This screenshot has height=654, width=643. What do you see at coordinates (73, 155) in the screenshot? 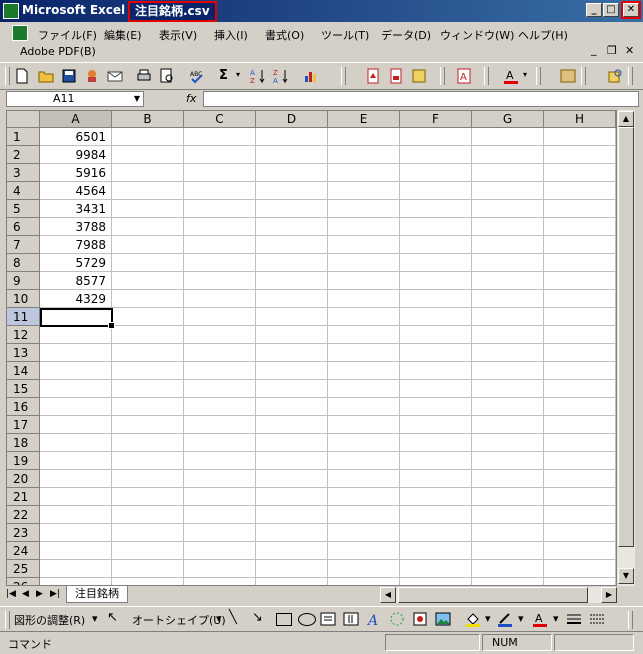
I see `cell-a2: 9984` at bounding box center [73, 155].